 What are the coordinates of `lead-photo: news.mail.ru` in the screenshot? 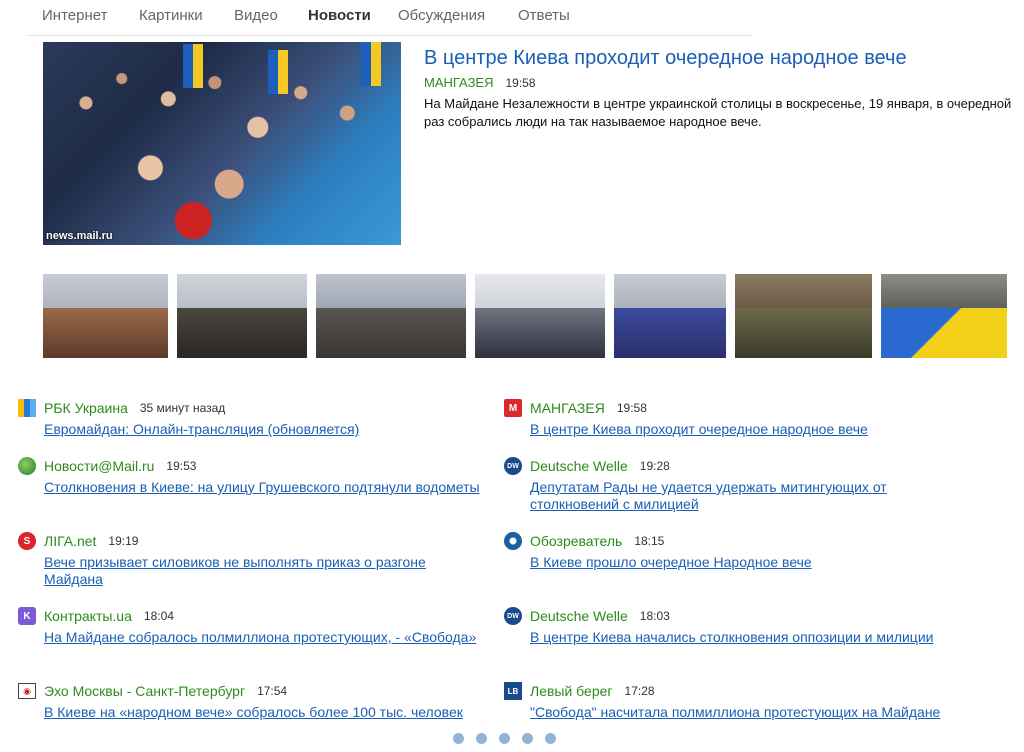 It's located at (222, 143).